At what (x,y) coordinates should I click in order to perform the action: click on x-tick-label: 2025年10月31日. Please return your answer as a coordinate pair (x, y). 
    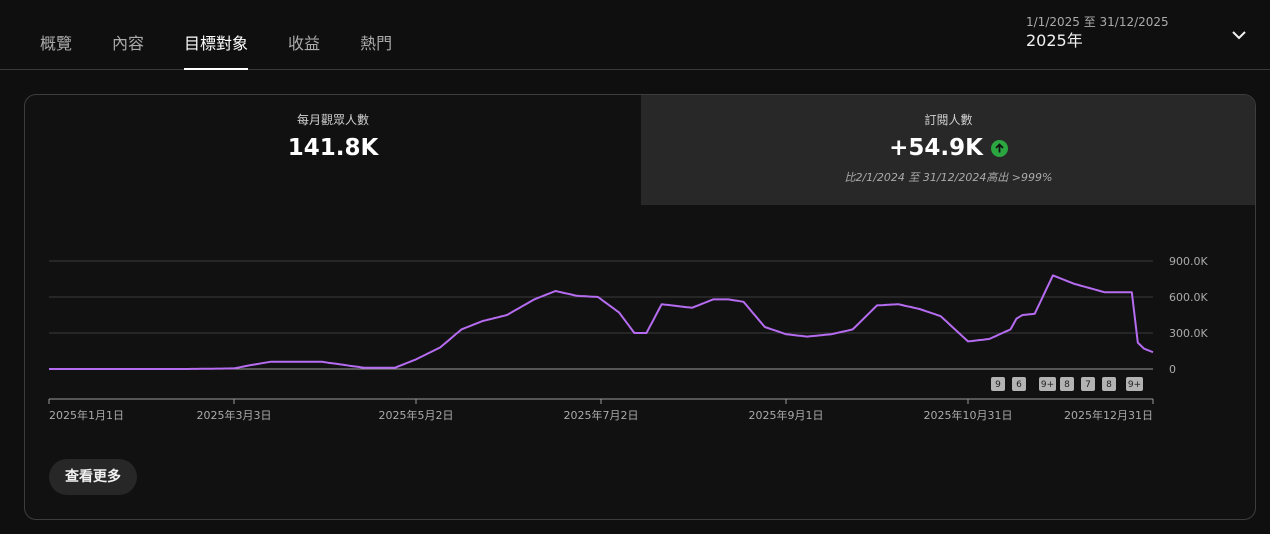
    Looking at the image, I should click on (967, 415).